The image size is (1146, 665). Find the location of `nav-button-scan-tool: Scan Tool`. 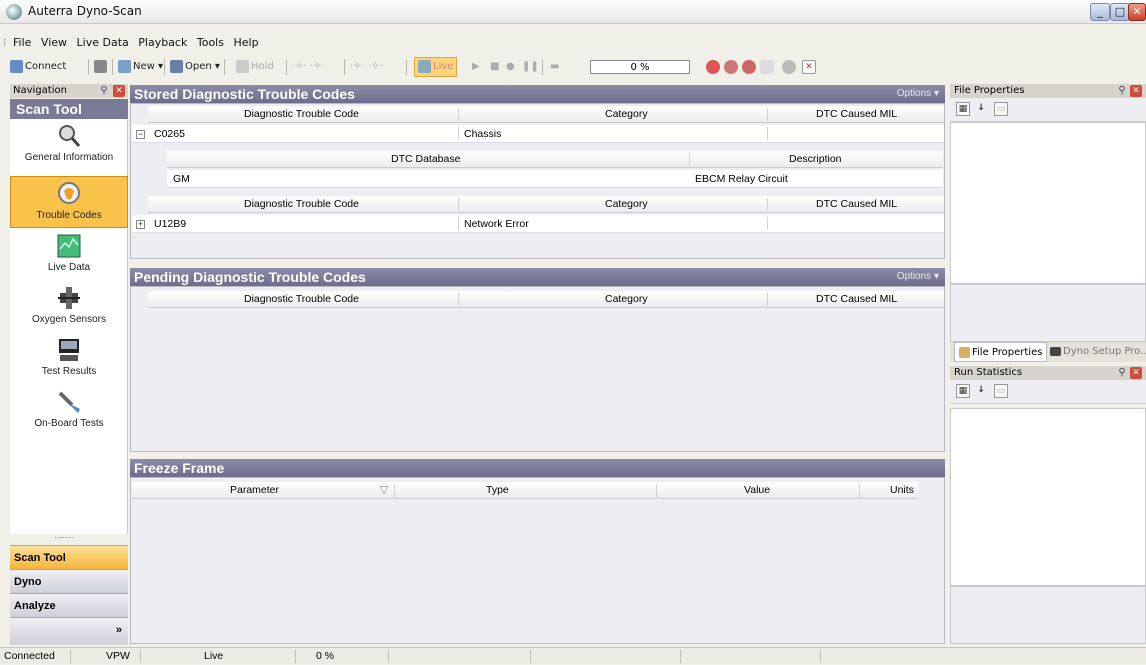

nav-button-scan-tool: Scan Tool is located at coordinates (69, 557).